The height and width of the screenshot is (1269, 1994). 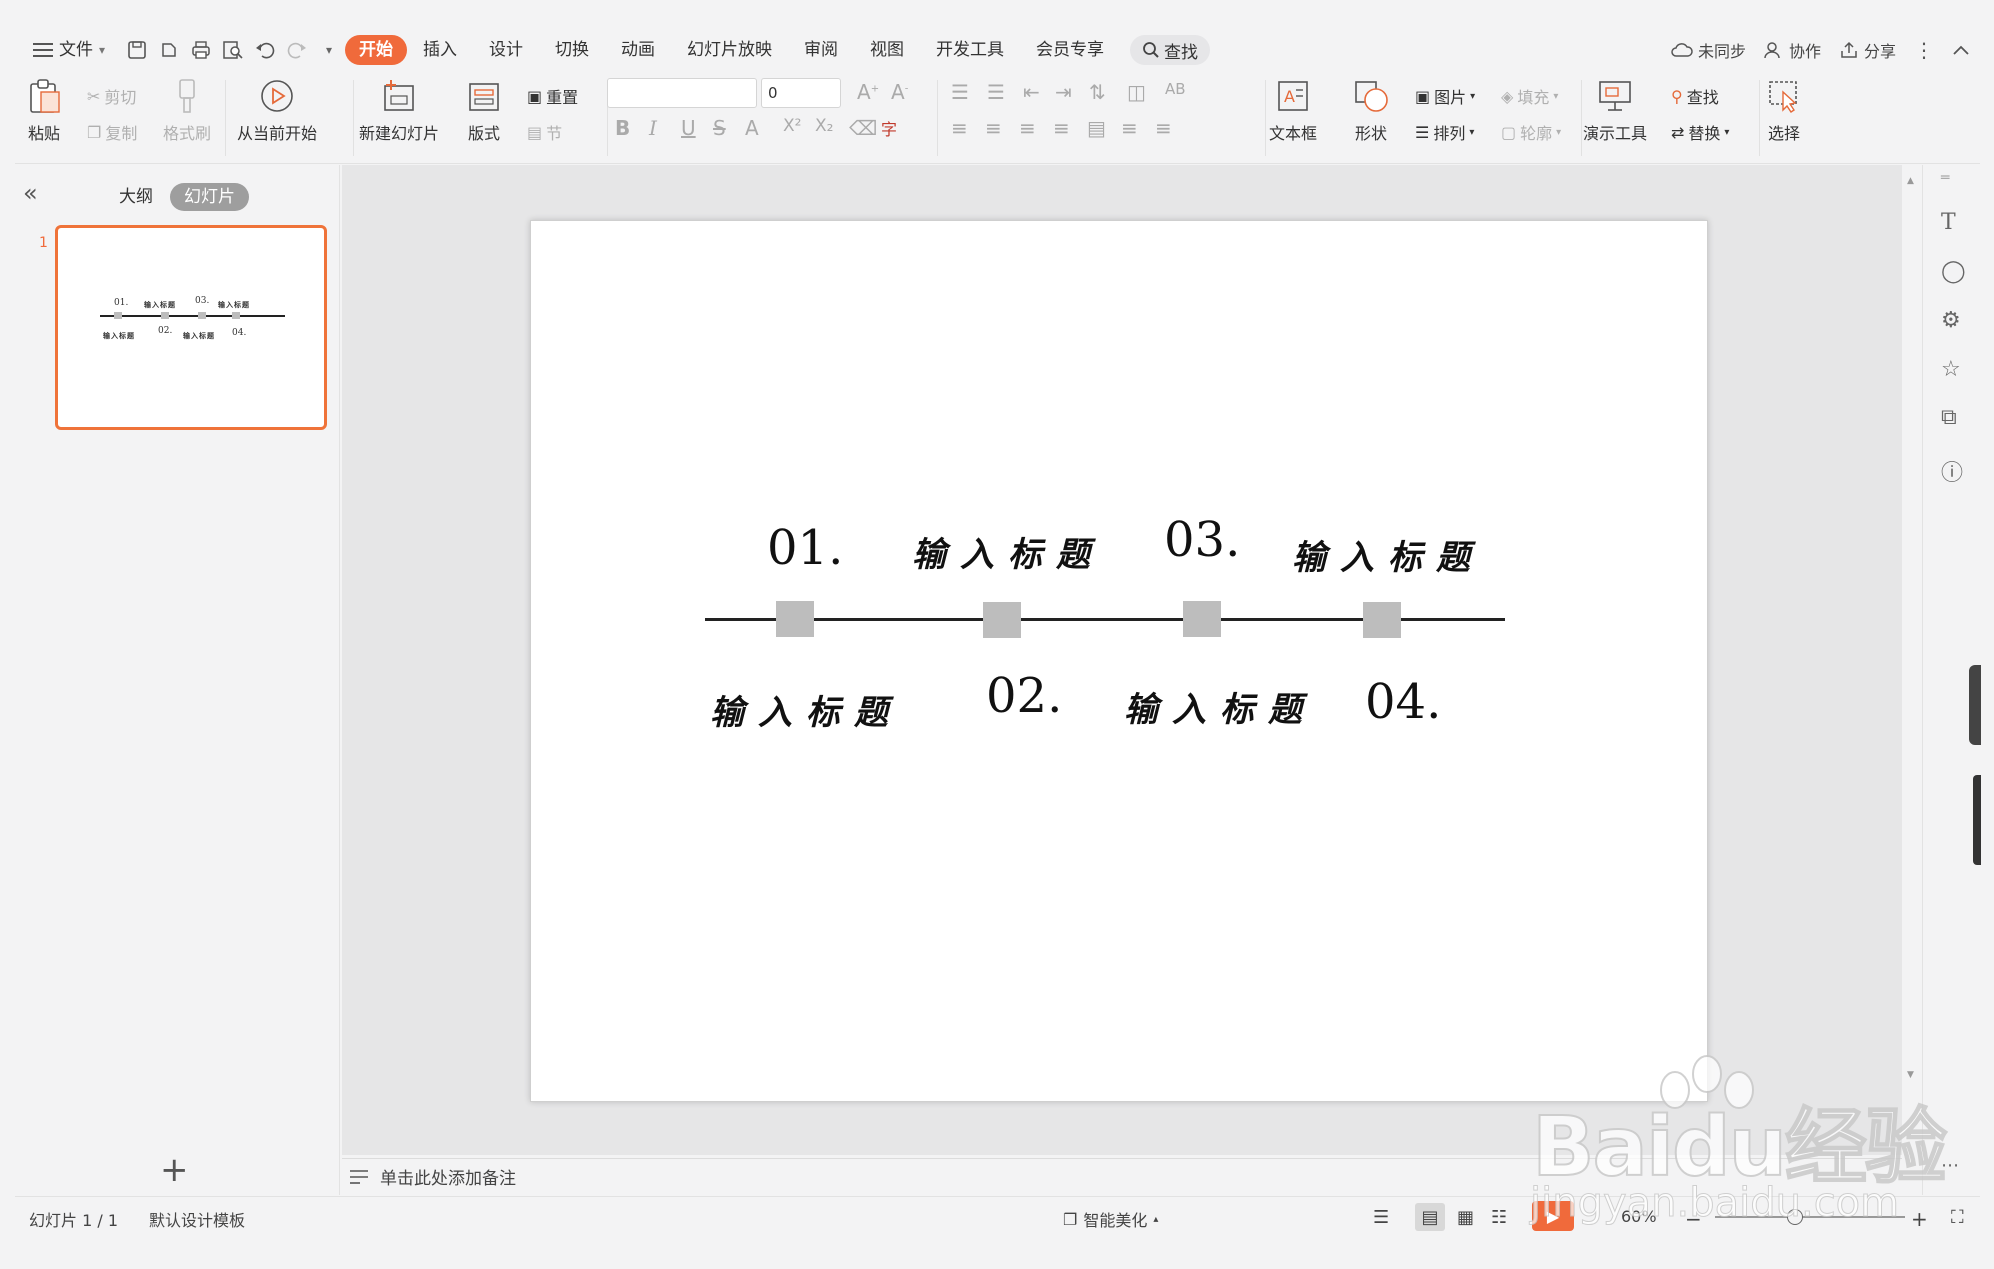 What do you see at coordinates (889, 128) in the screenshot?
I see `phonetic-guide-icon: 字` at bounding box center [889, 128].